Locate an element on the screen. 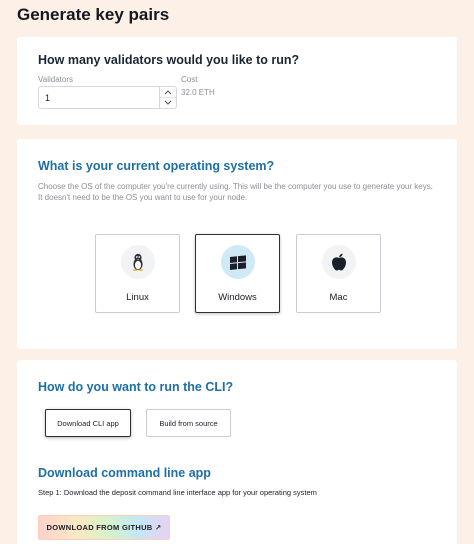 This screenshot has height=544, width=474. os-option-label: Linux is located at coordinates (137, 297).